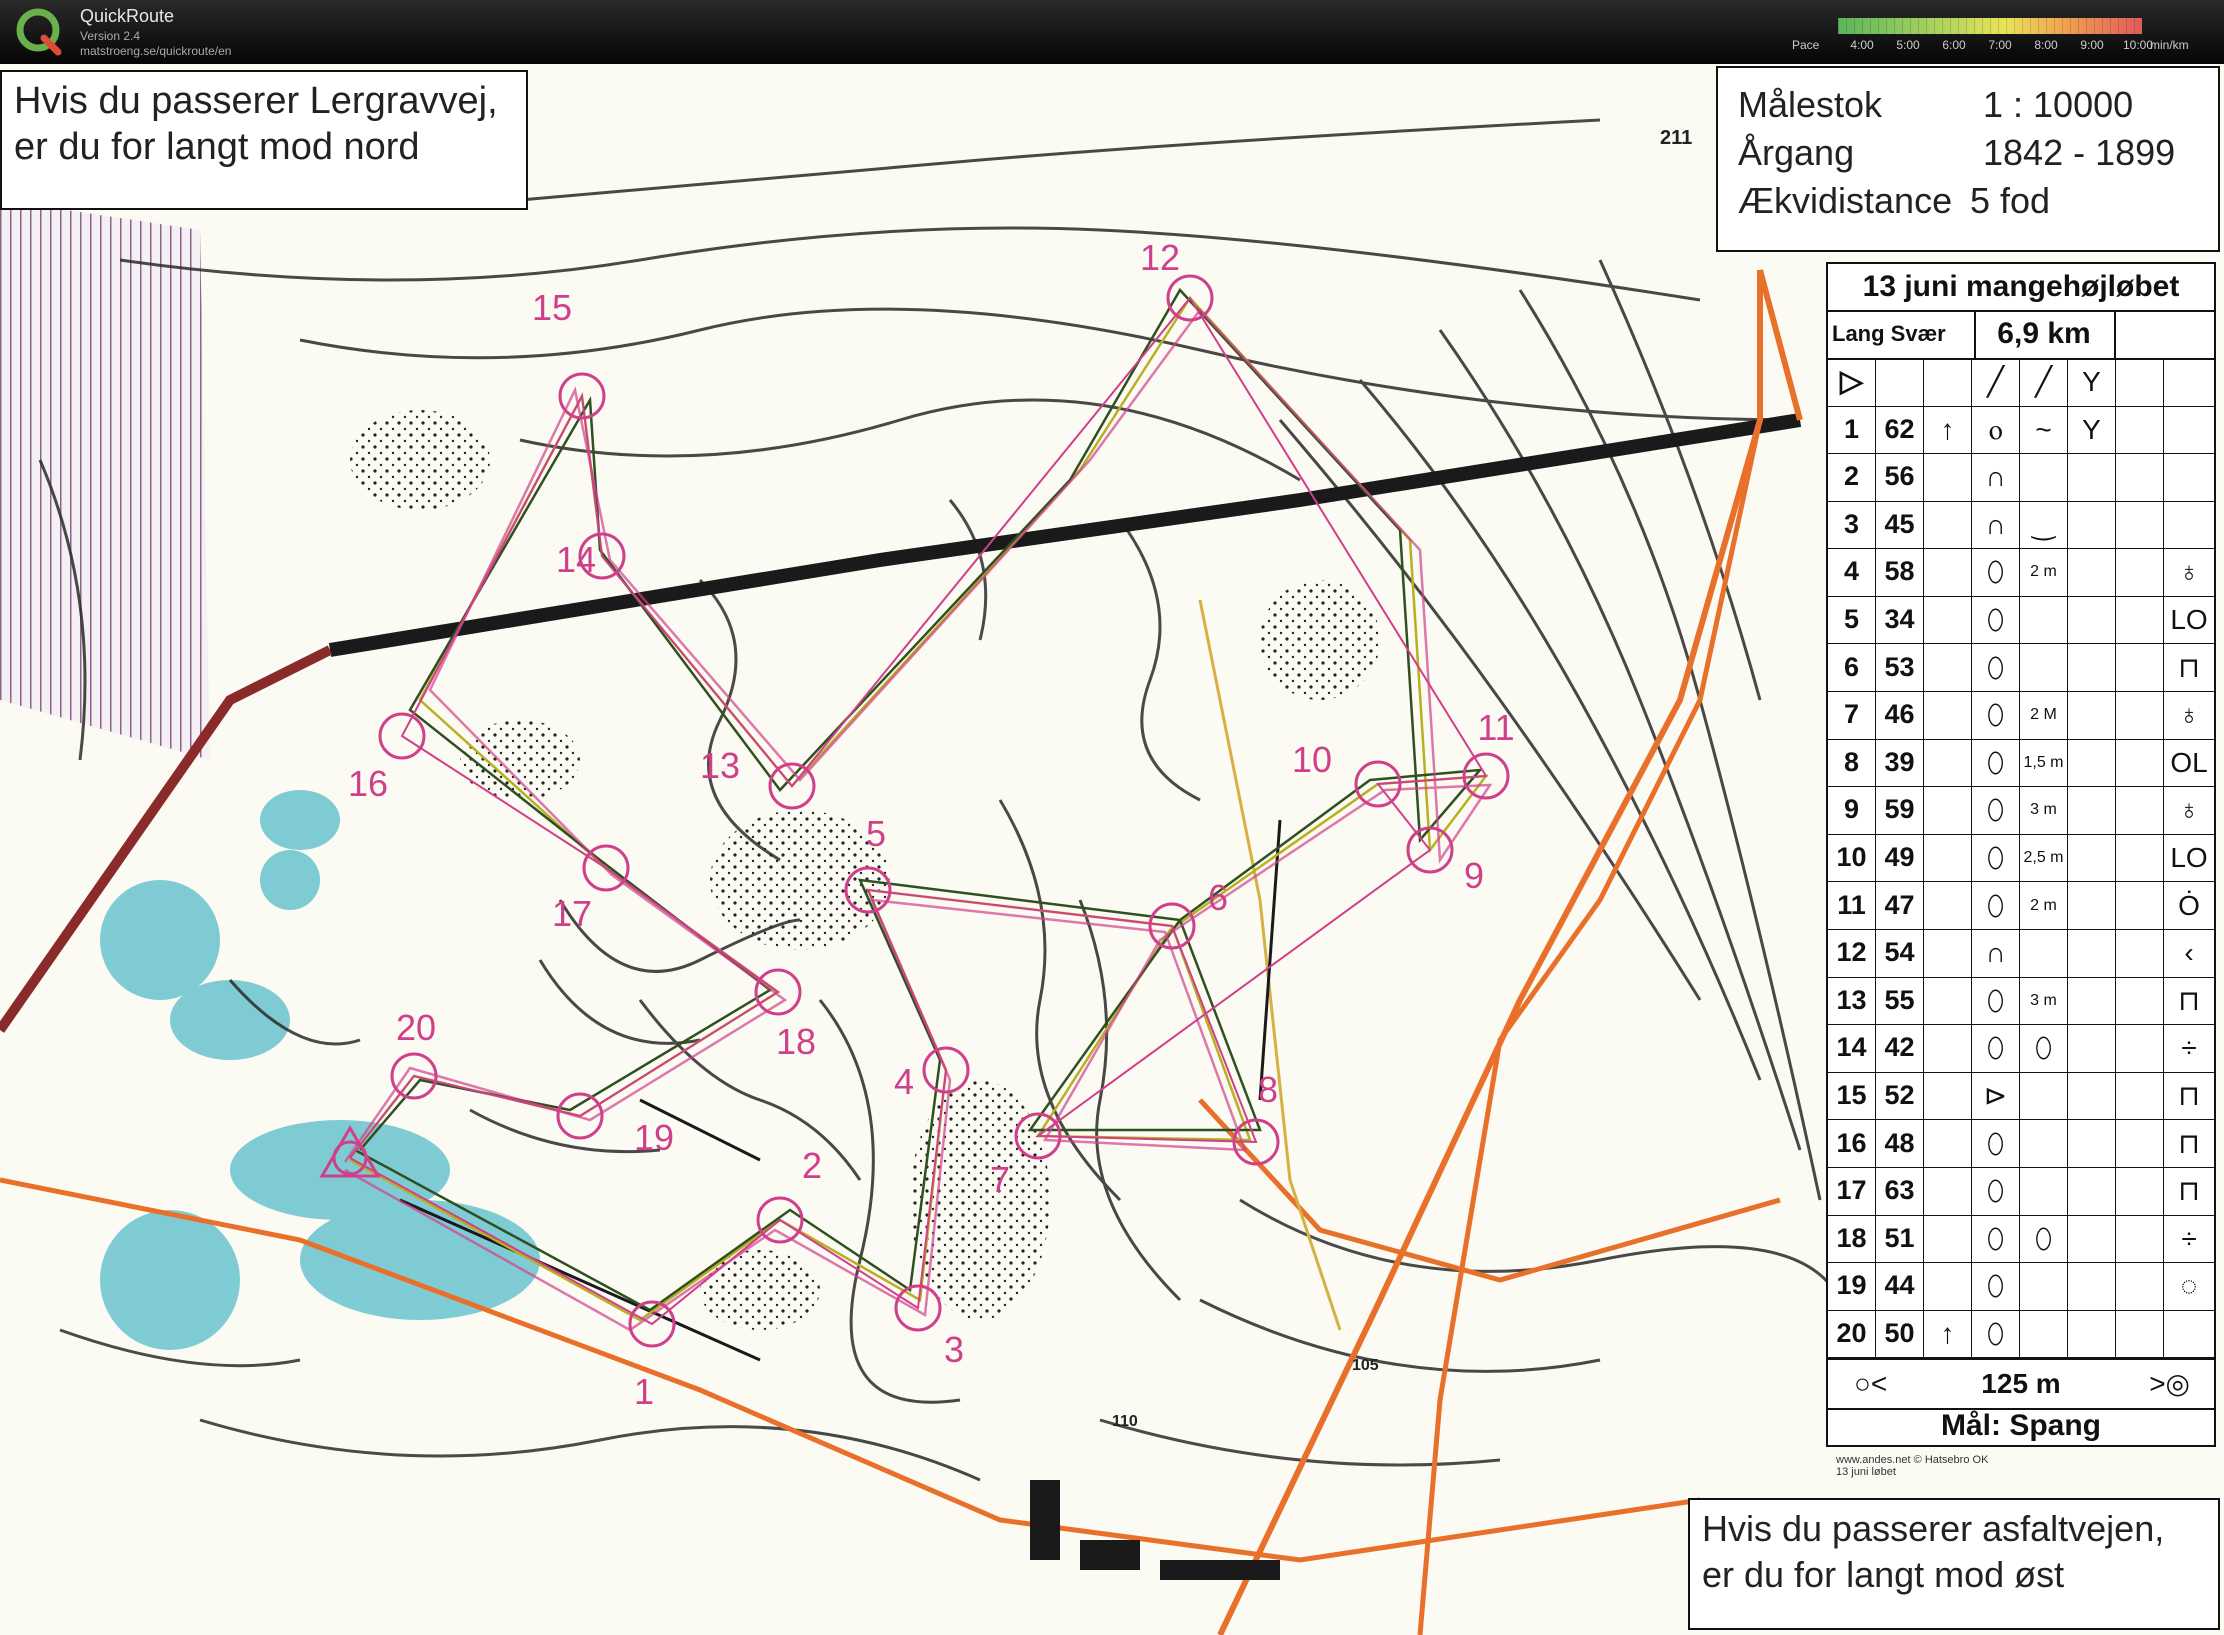 The width and height of the screenshot is (2224, 1635). Describe the element at coordinates (1900, 762) in the screenshot. I see `control-code: 39` at that location.